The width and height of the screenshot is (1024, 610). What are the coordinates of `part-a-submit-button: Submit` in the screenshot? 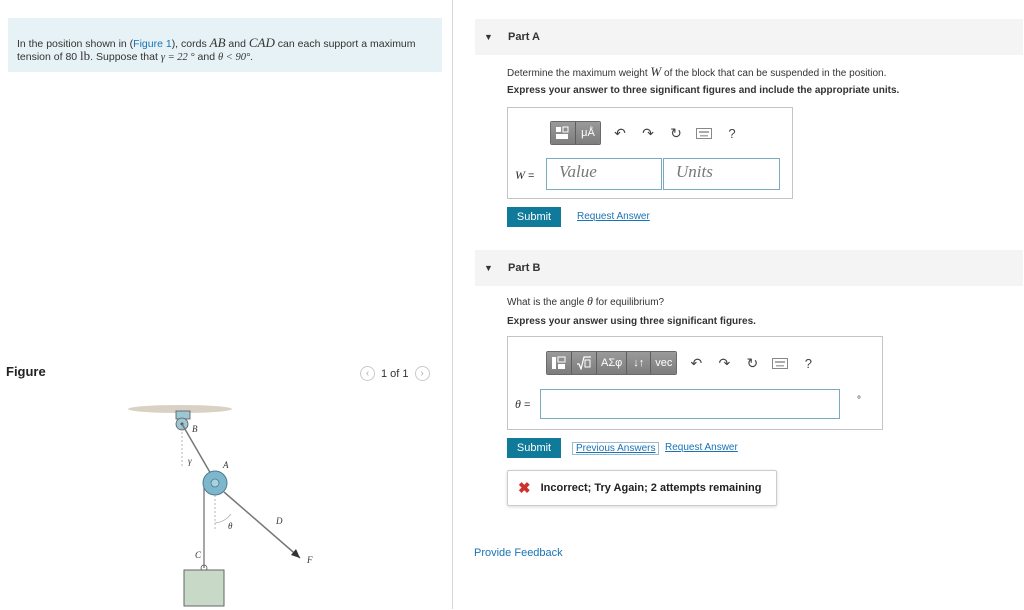 It's located at (534, 217).